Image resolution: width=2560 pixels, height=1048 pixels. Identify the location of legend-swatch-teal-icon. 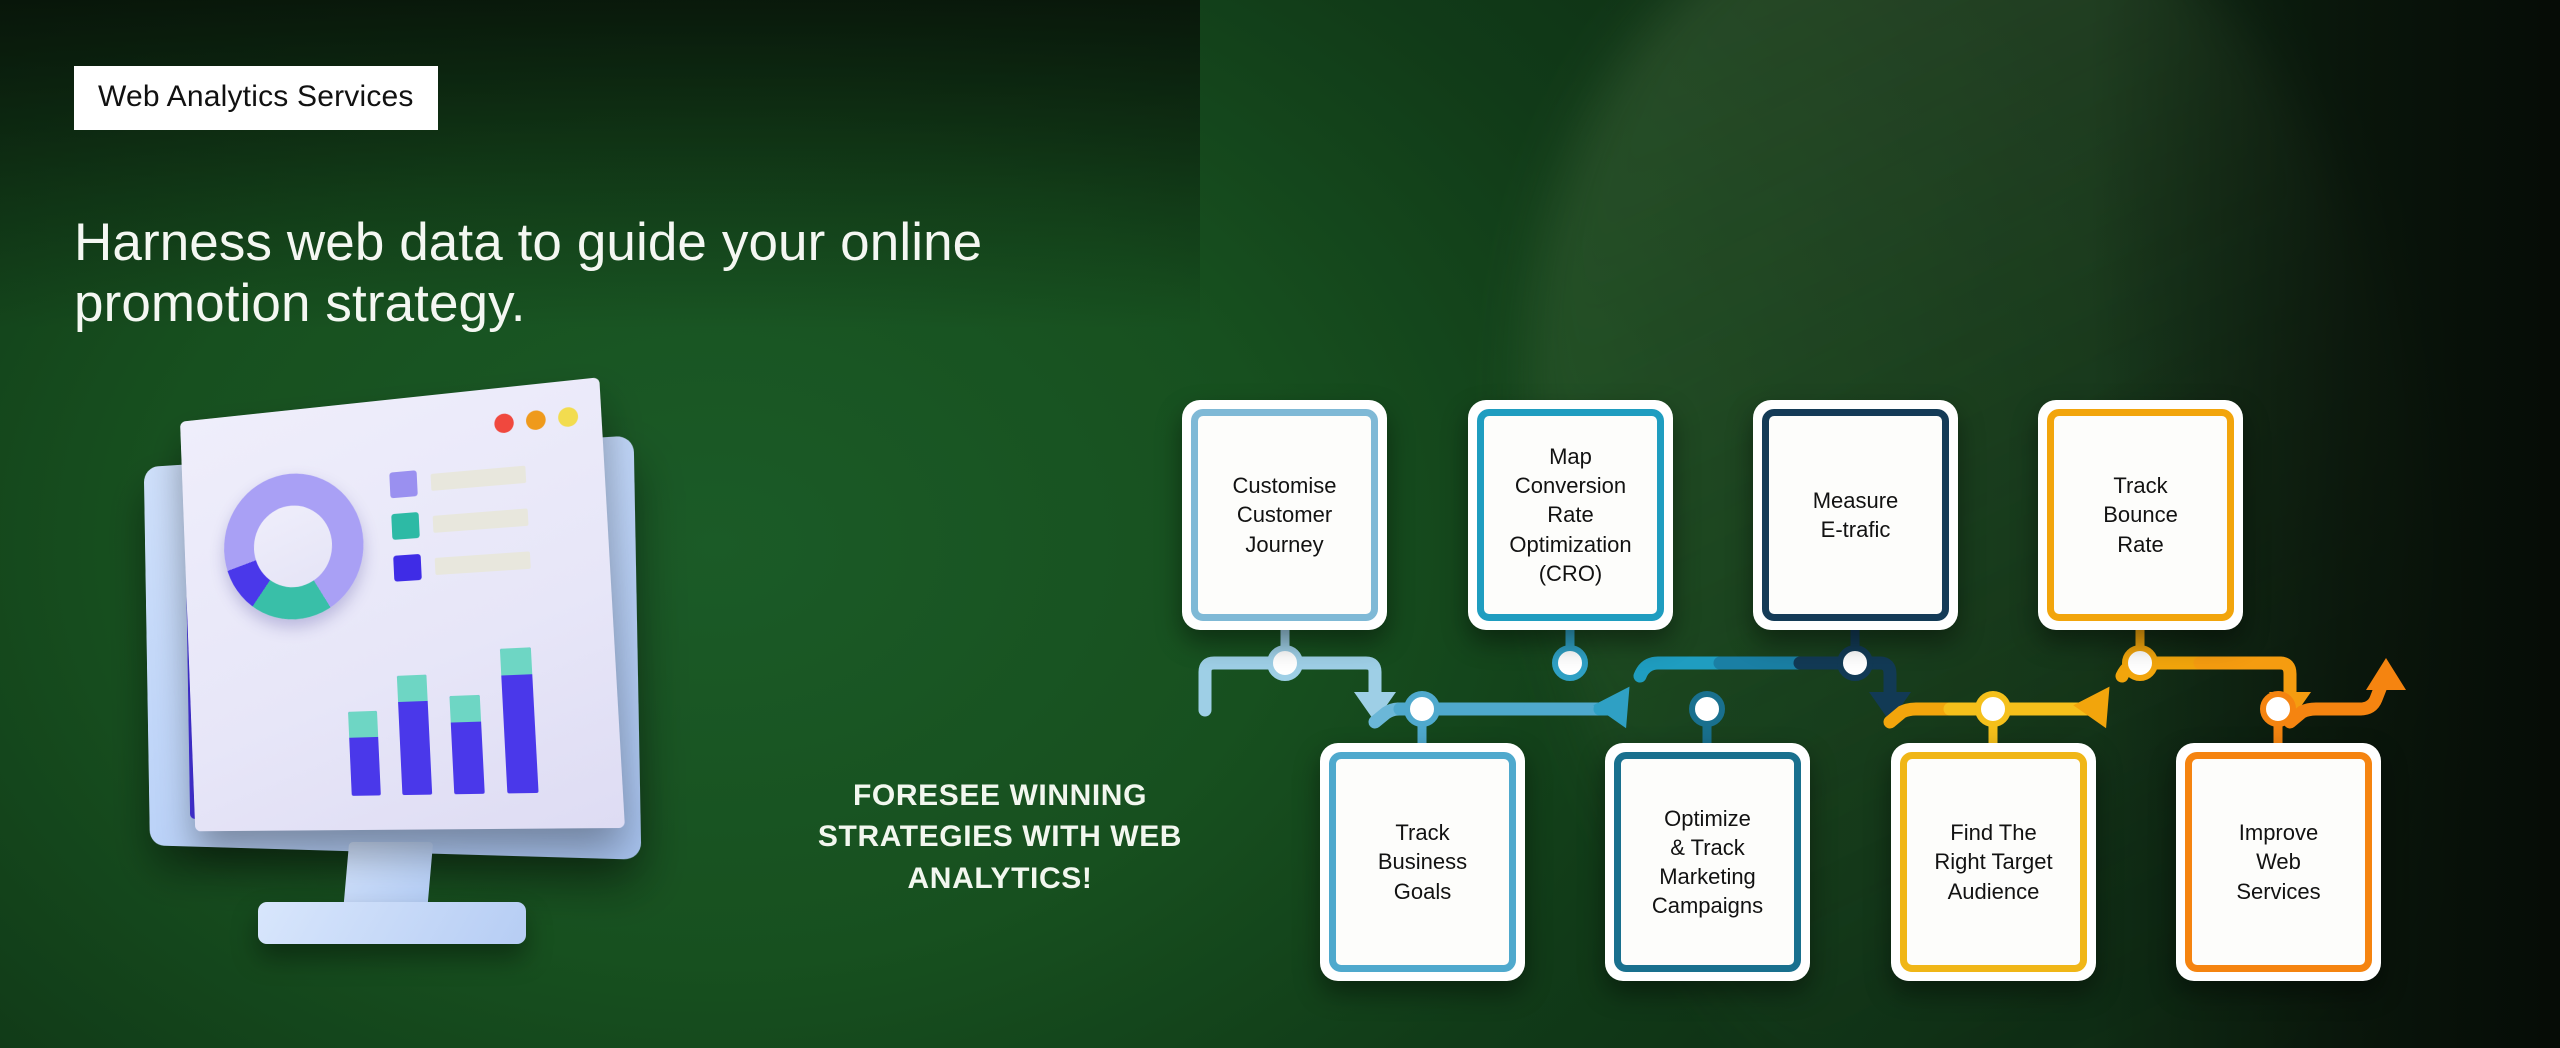
(405, 525).